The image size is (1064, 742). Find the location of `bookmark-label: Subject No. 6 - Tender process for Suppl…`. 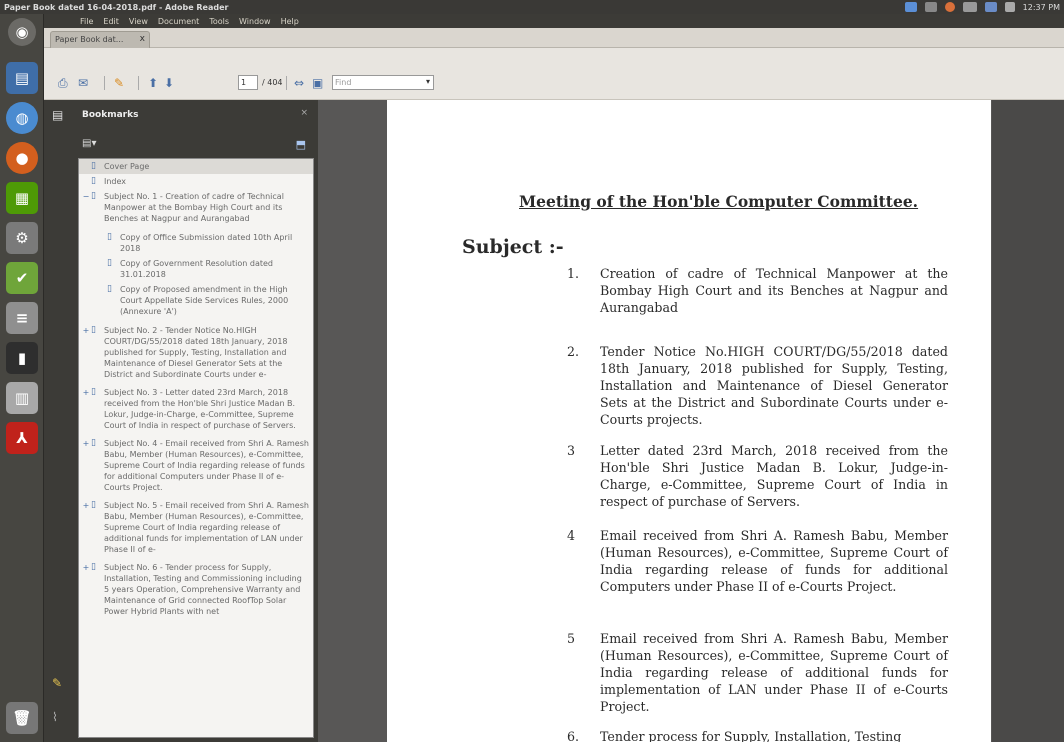

bookmark-label: Subject No. 6 - Tender process for Suppl… is located at coordinates (203, 589).